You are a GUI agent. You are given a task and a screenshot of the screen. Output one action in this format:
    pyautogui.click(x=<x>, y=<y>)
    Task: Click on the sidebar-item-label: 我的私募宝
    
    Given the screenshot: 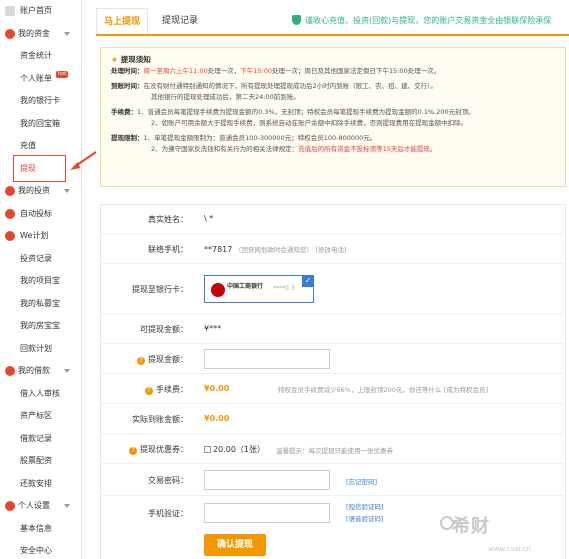 What is the action you would take?
    pyautogui.click(x=40, y=303)
    